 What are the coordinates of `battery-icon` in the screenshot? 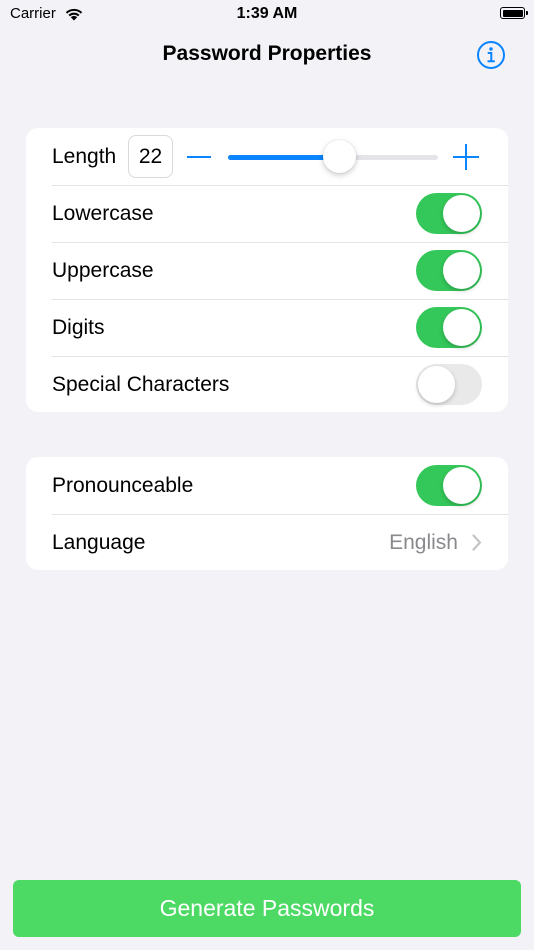 It's located at (514, 13).